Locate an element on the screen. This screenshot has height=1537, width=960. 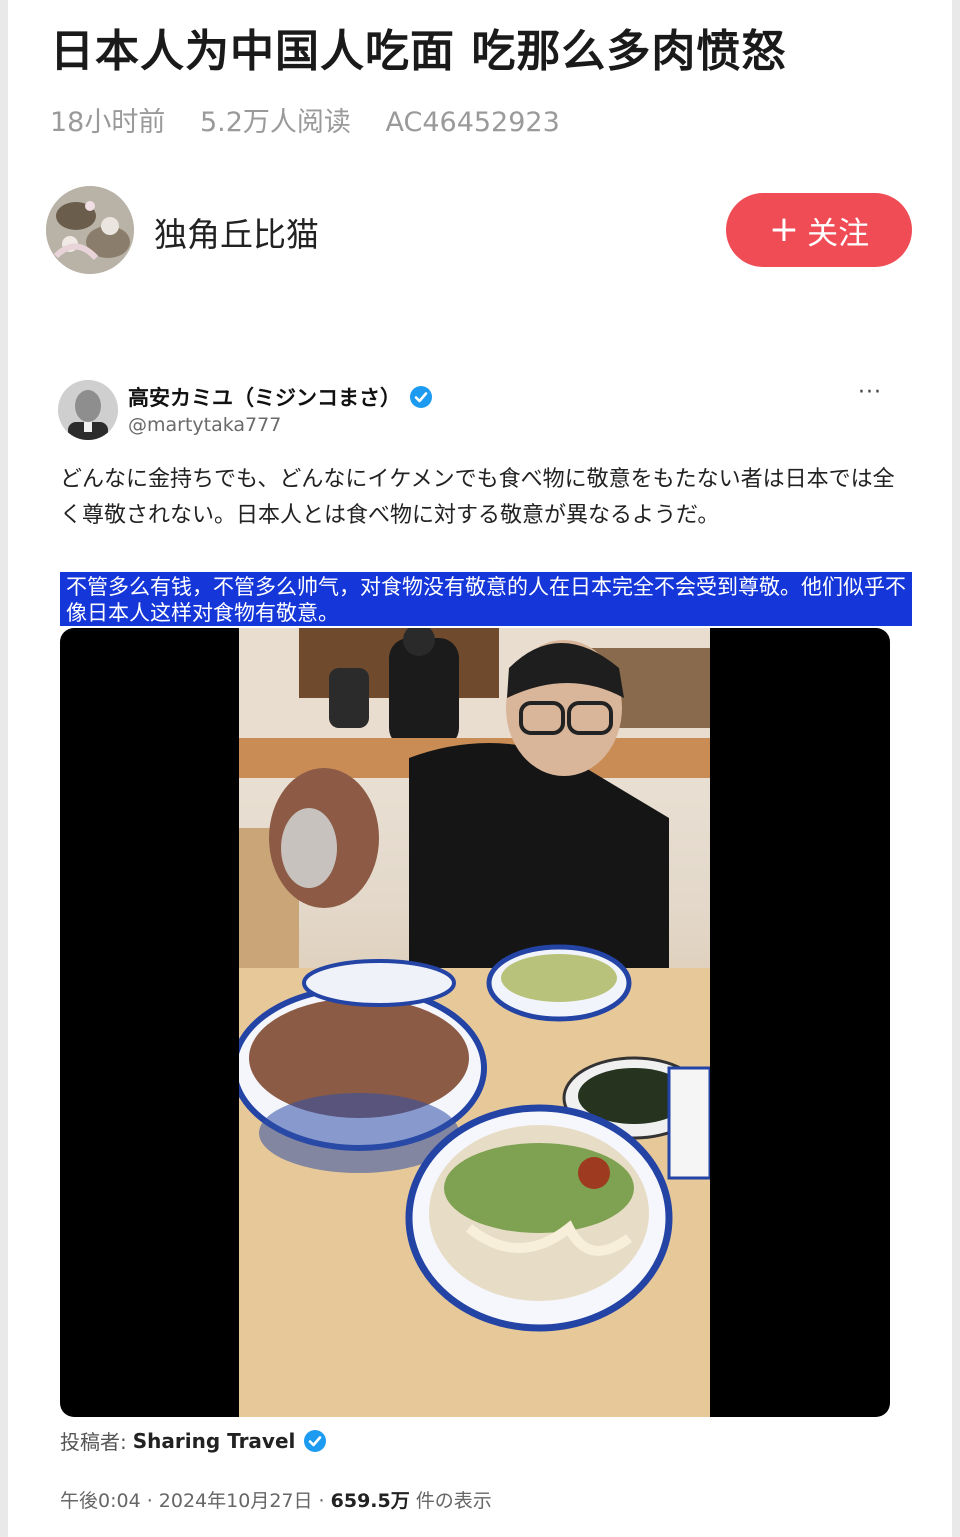
tweet-display-name: 高安カミユ（ミジンコまさ） is located at coordinates (280, 397).